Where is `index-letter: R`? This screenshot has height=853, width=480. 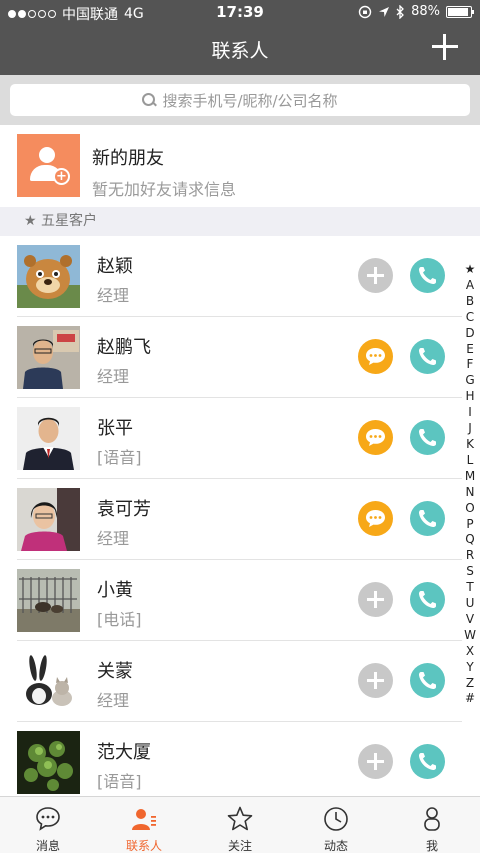 index-letter: R is located at coordinates (470, 556).